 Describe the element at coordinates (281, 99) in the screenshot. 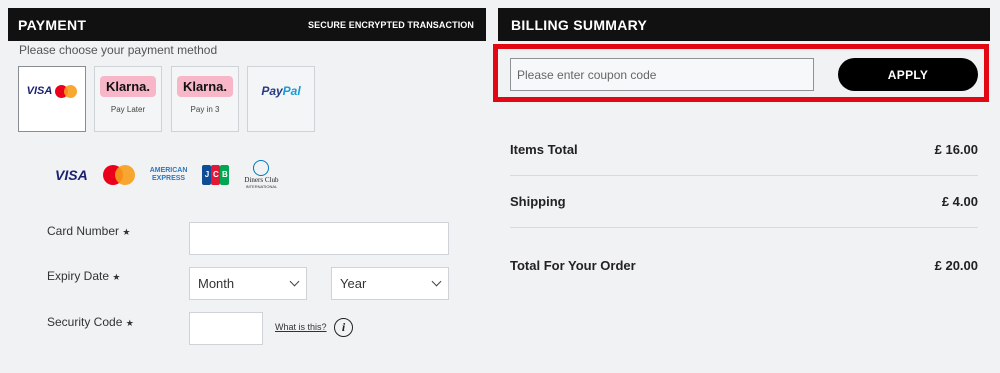

I see `payment-method-paypal: PayPal` at that location.